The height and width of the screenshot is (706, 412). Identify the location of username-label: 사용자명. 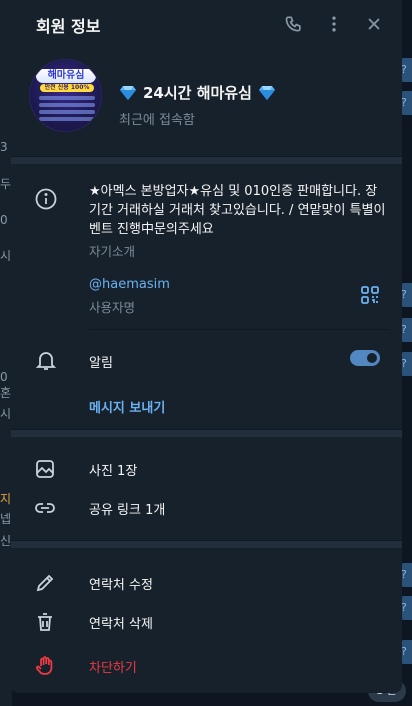
(112, 307).